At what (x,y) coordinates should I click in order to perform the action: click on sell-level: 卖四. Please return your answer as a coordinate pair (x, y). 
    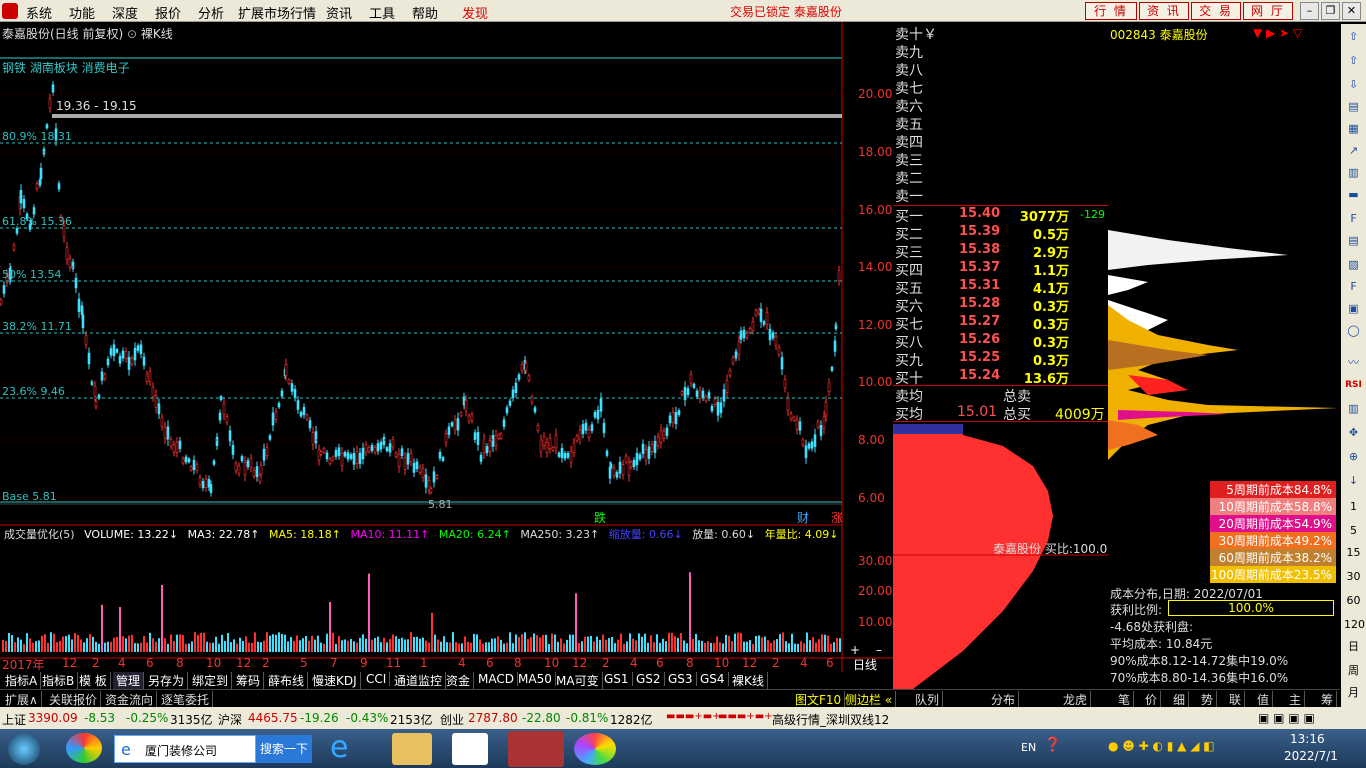
    Looking at the image, I should click on (1001, 141).